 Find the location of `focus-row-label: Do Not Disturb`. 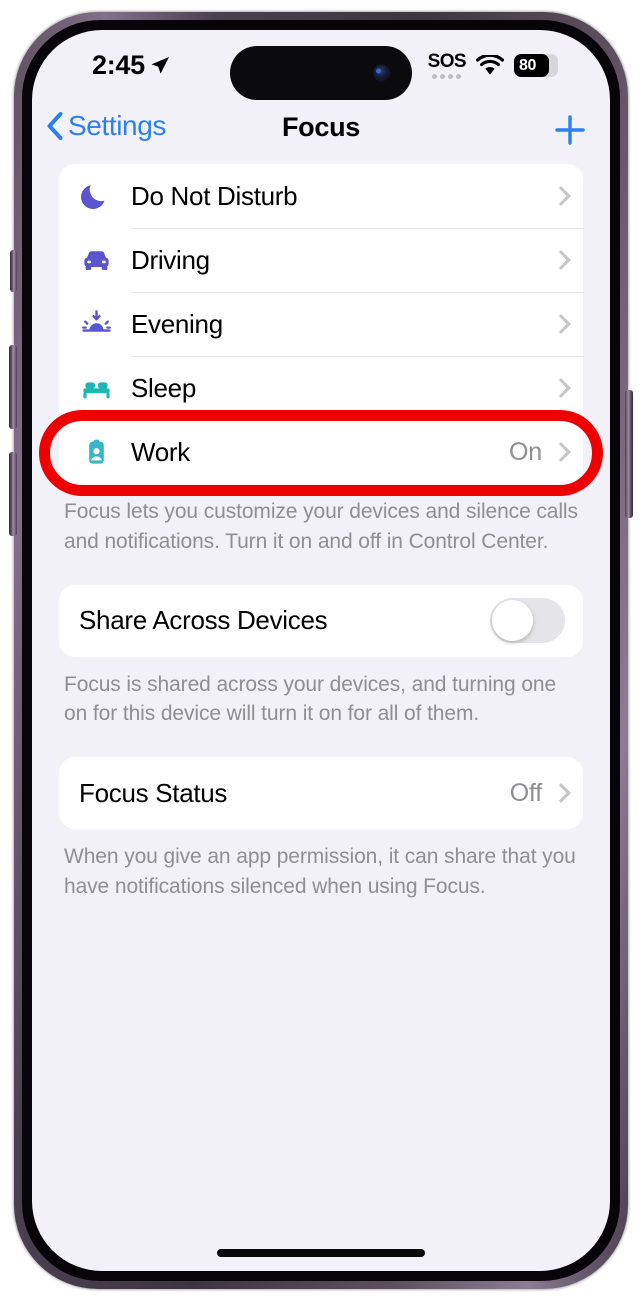

focus-row-label: Do Not Disturb is located at coordinates (214, 195).